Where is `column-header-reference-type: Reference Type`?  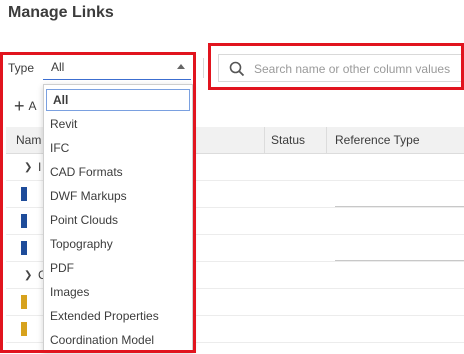 column-header-reference-type: Reference Type is located at coordinates (377, 140).